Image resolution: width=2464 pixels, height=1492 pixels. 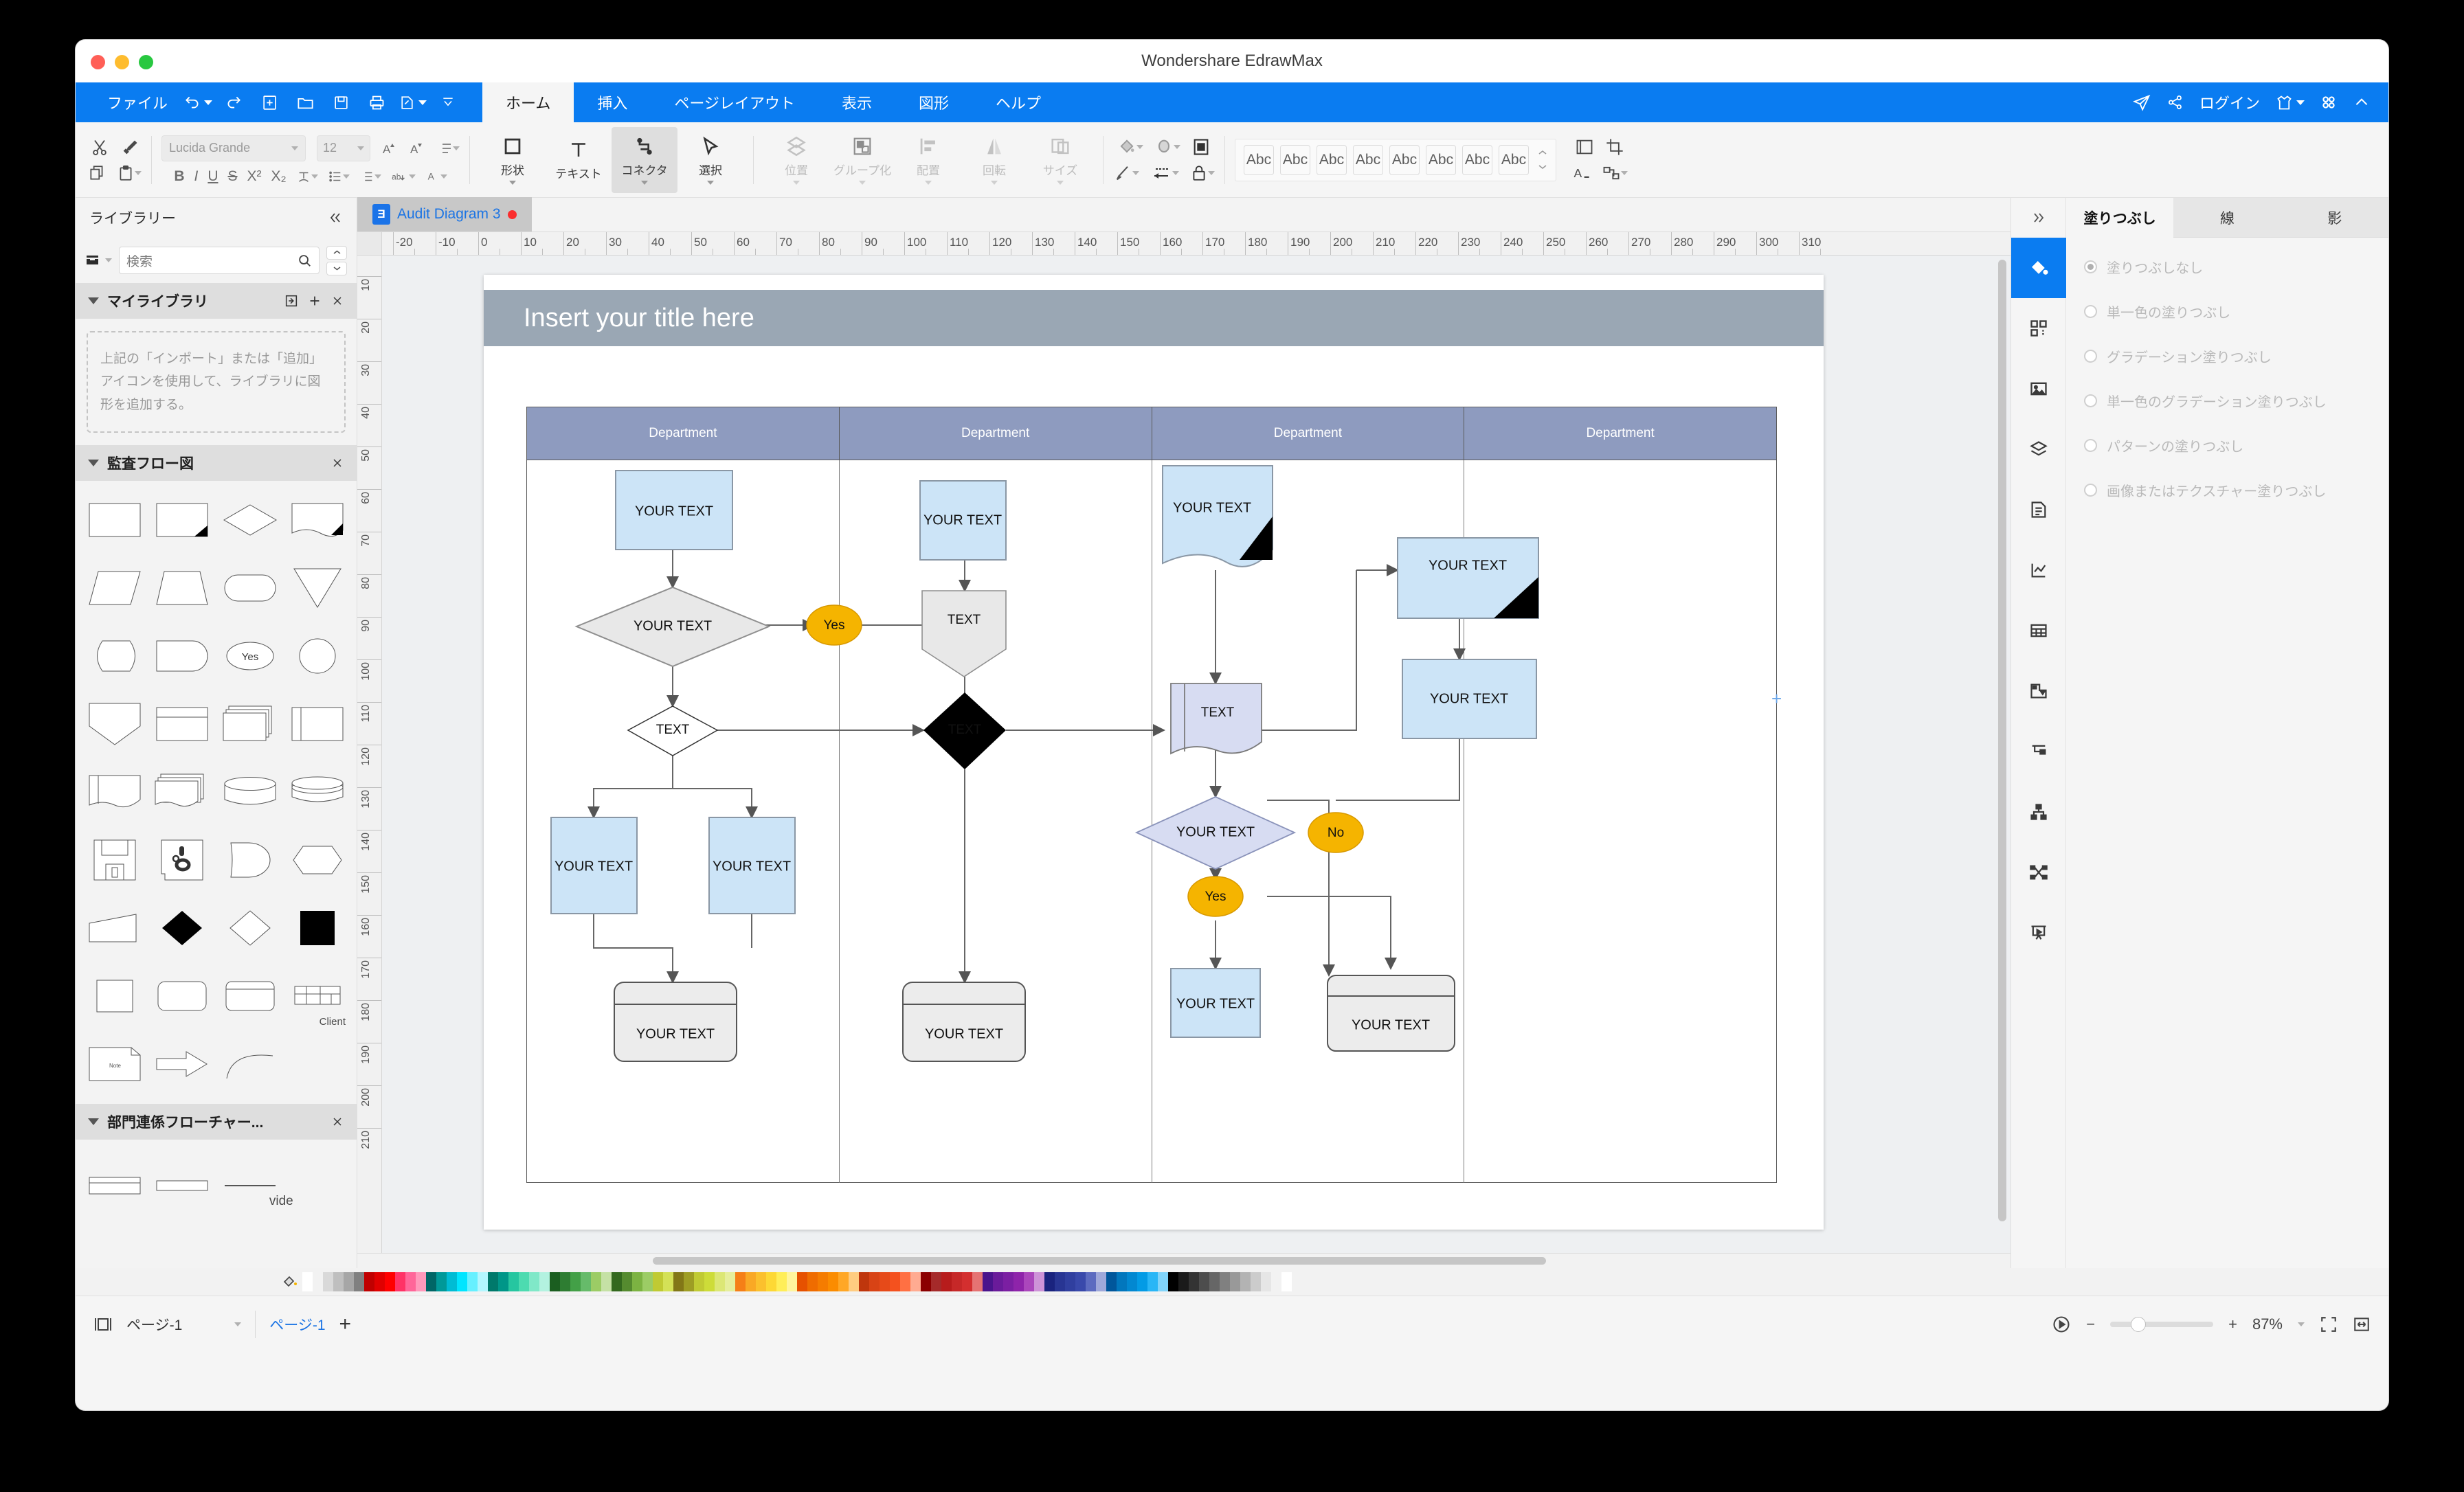 What do you see at coordinates (182, 588) in the screenshot?
I see `shape-trapezoid` at bounding box center [182, 588].